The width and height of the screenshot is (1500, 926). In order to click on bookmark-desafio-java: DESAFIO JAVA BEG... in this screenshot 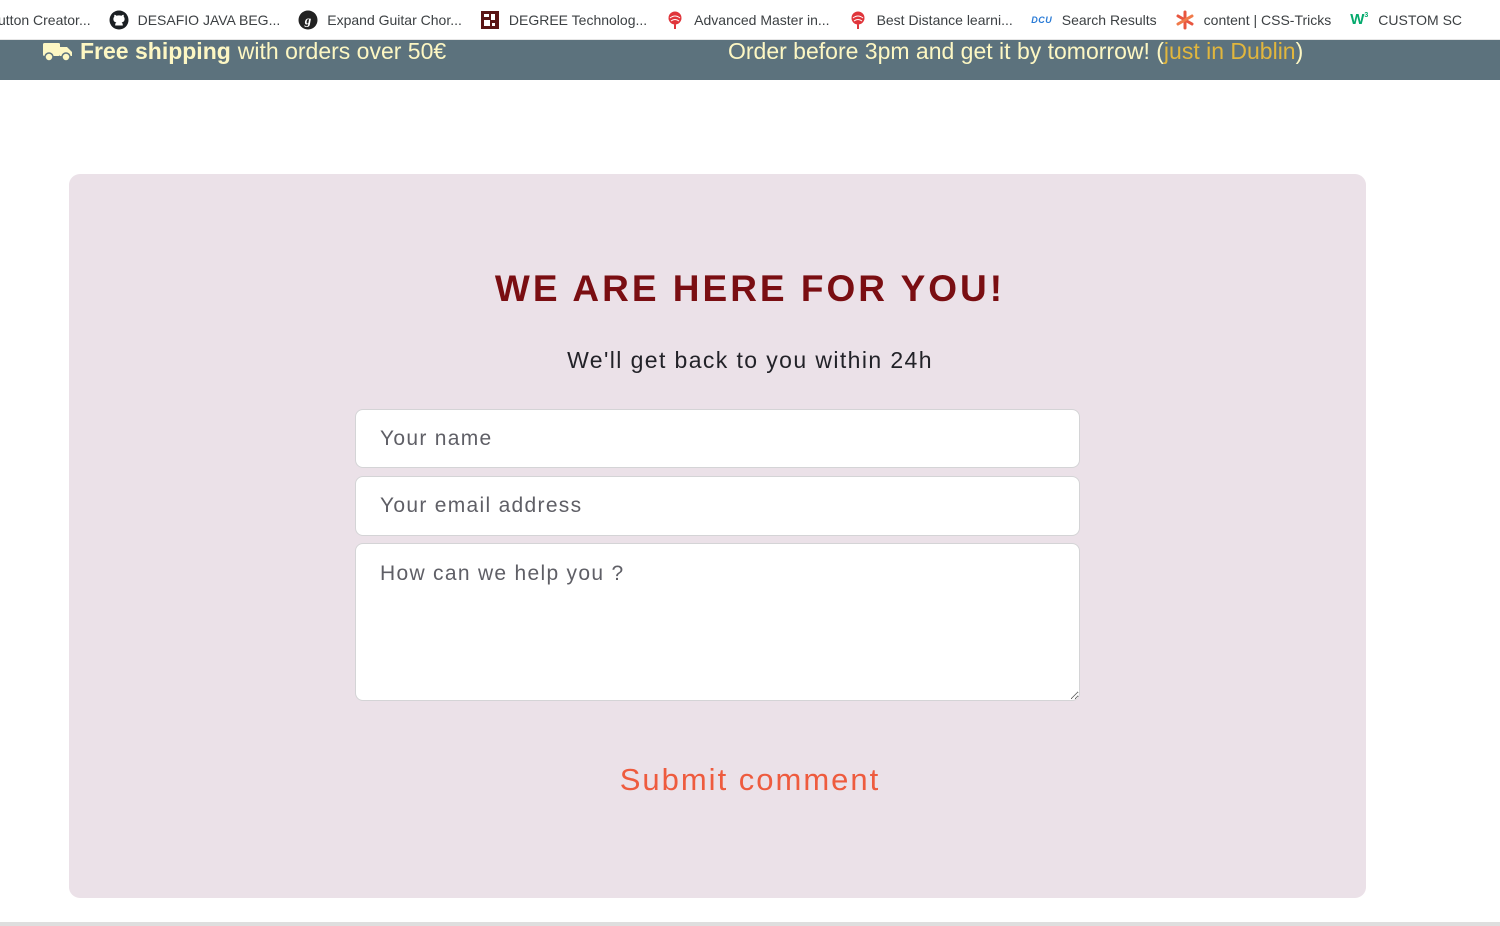, I will do `click(195, 20)`.